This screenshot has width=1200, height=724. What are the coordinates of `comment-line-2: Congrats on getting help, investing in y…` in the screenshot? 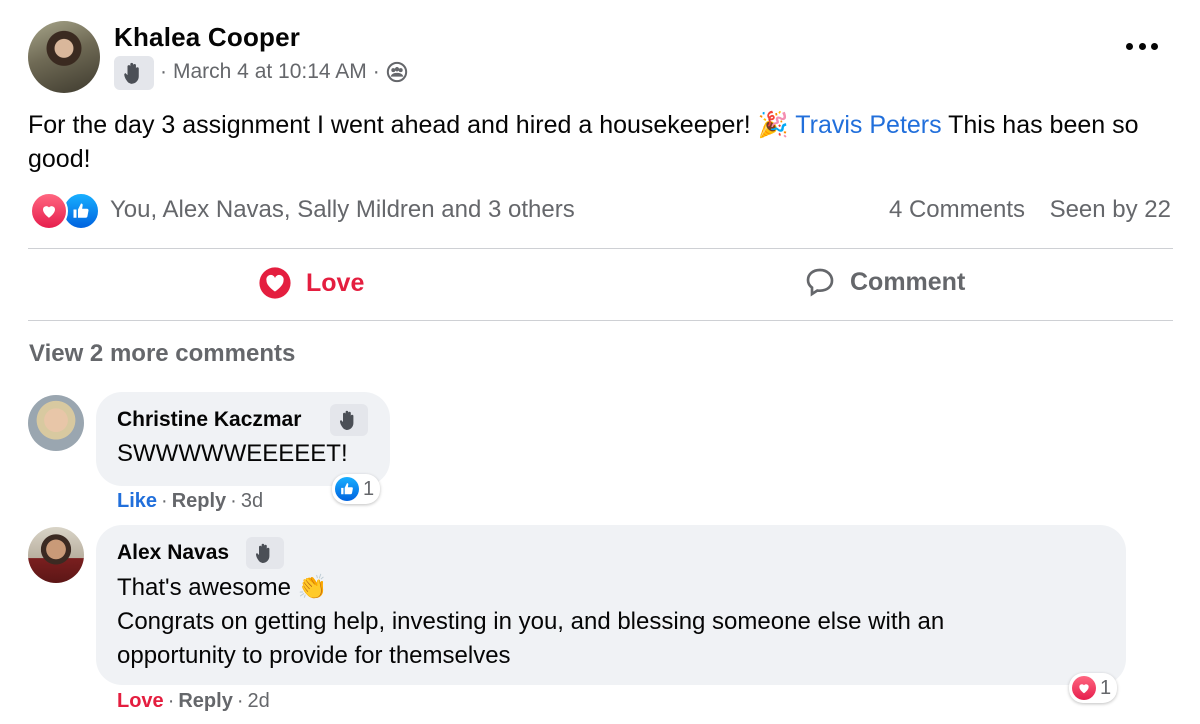 It's located at (531, 621).